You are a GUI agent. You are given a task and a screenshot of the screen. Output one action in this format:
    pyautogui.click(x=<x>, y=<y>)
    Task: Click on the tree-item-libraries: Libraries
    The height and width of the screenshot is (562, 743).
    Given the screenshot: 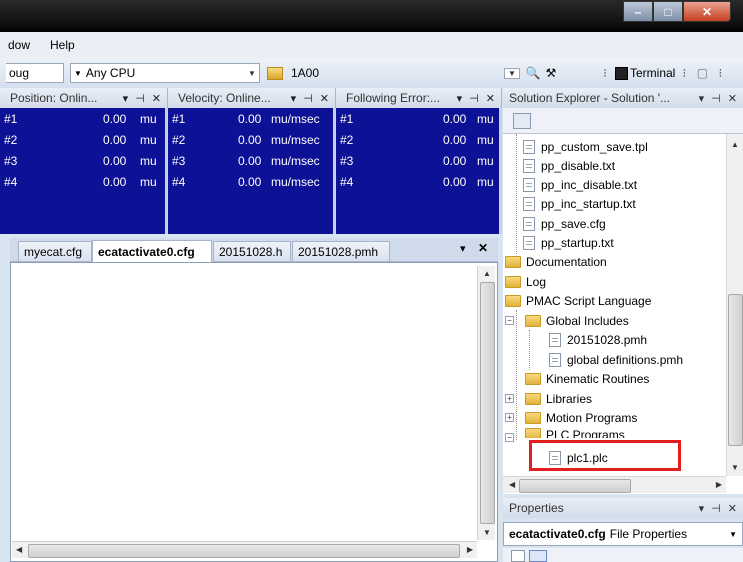 What is the action you would take?
    pyautogui.click(x=558, y=398)
    